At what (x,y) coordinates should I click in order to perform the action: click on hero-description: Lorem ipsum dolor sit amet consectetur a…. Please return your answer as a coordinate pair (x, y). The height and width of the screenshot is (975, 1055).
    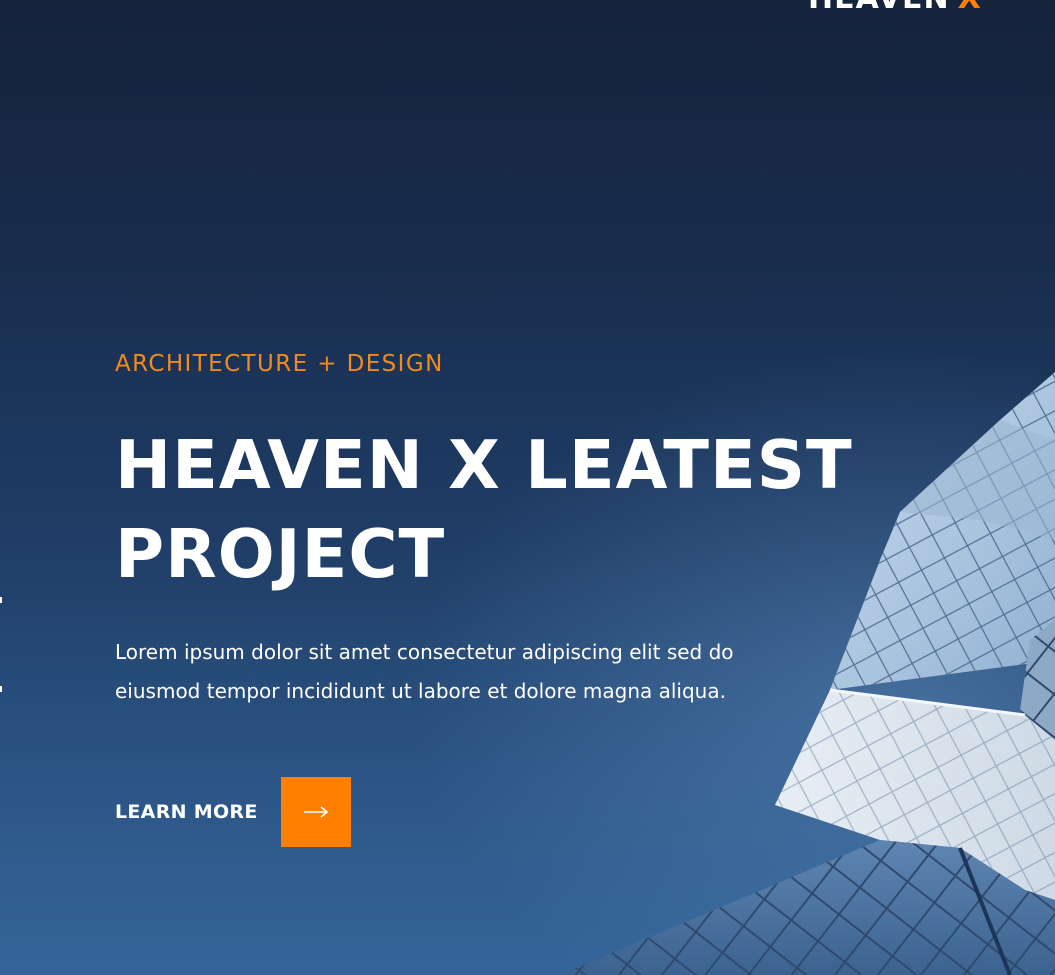
    Looking at the image, I should click on (465, 672).